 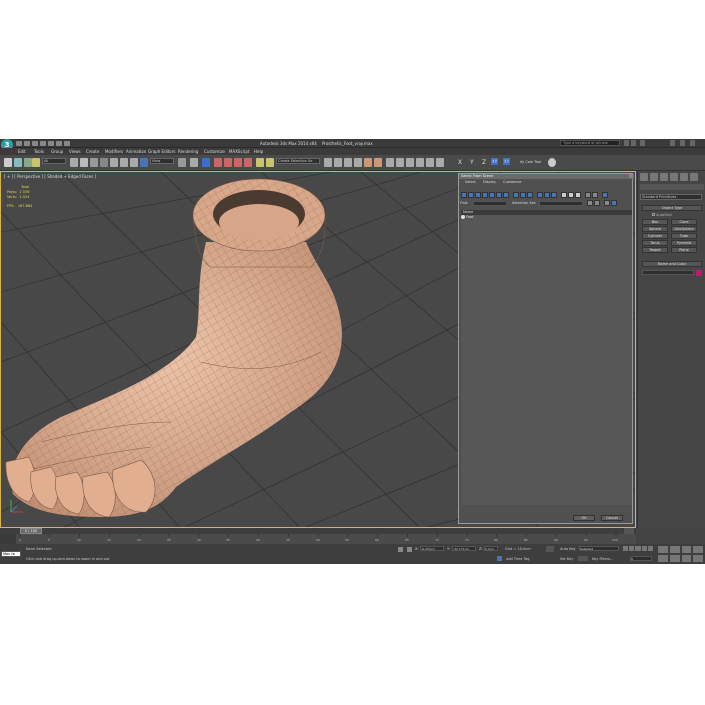 What do you see at coordinates (633, 143) in the screenshot?
I see `help-icon` at bounding box center [633, 143].